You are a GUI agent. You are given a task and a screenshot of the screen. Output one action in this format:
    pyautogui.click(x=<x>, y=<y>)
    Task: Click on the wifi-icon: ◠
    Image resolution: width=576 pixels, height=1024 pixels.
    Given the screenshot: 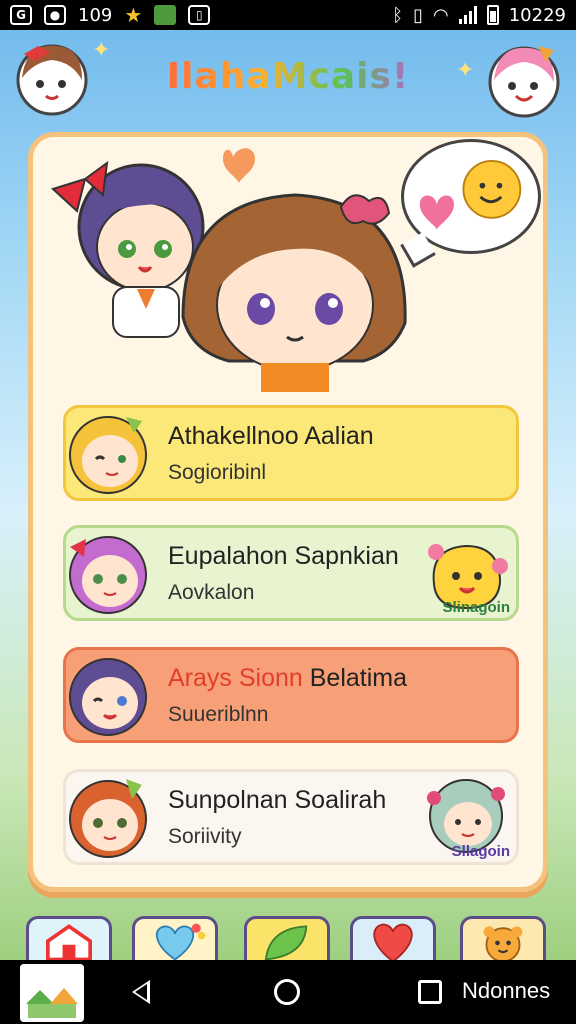 What is the action you would take?
    pyautogui.click(x=441, y=15)
    